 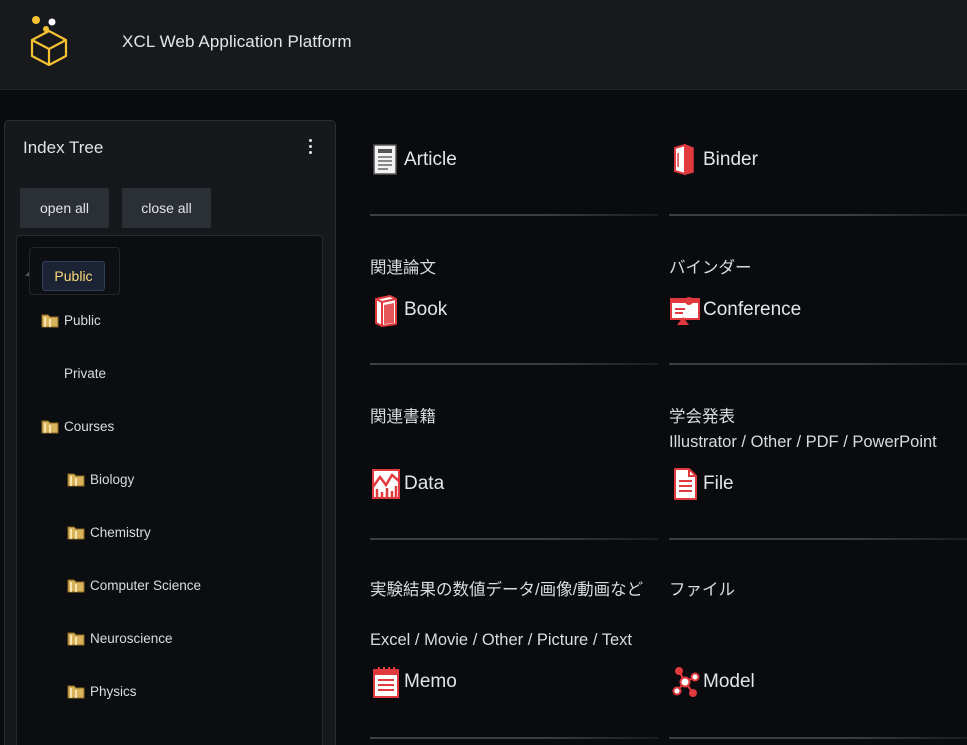 I want to click on tree-item-label: Physics, so click(x=113, y=691).